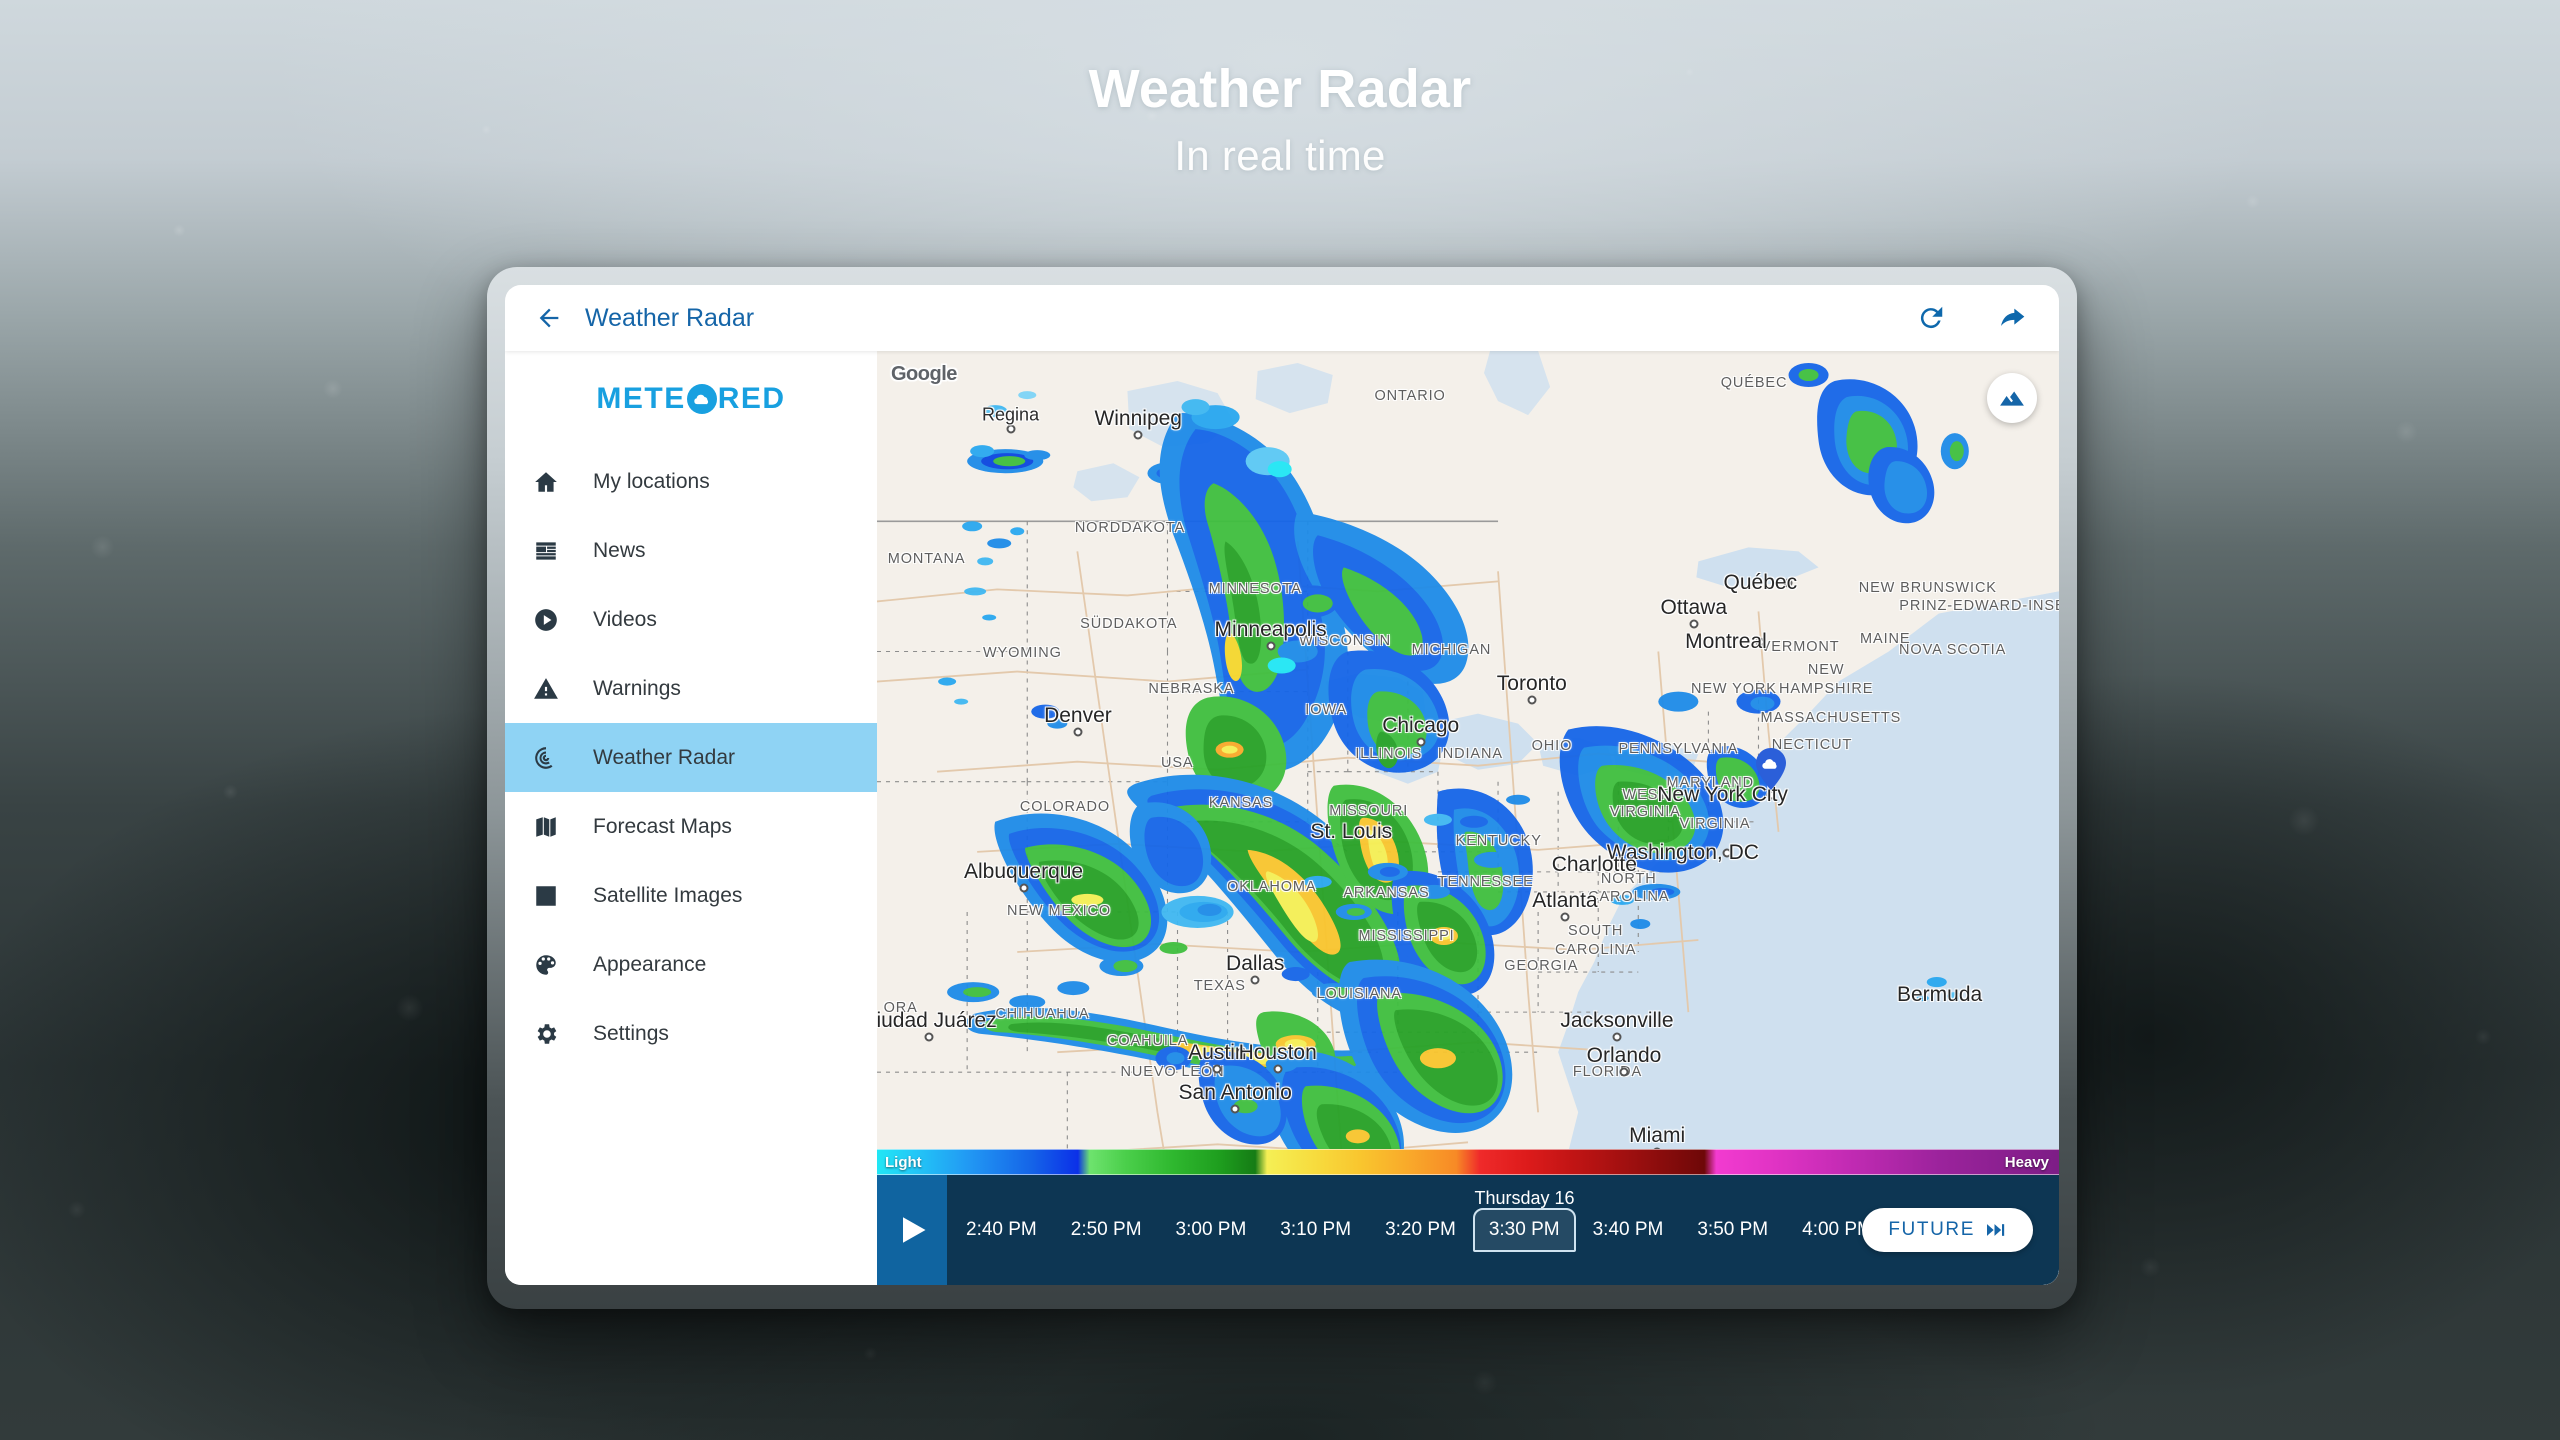 The height and width of the screenshot is (1440, 2560). What do you see at coordinates (701, 399) in the screenshot?
I see `logo-cloud-icon` at bounding box center [701, 399].